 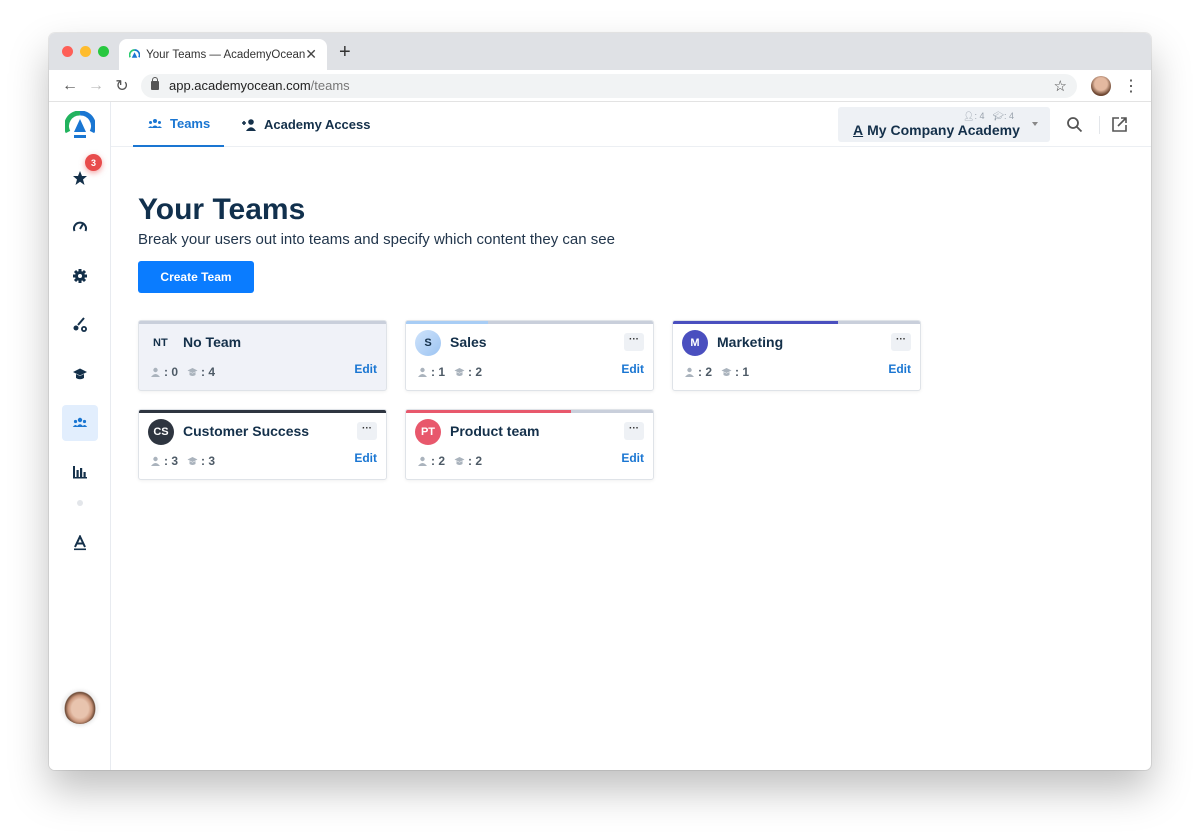 What do you see at coordinates (96, 86) in the screenshot?
I see `forward-button: →` at bounding box center [96, 86].